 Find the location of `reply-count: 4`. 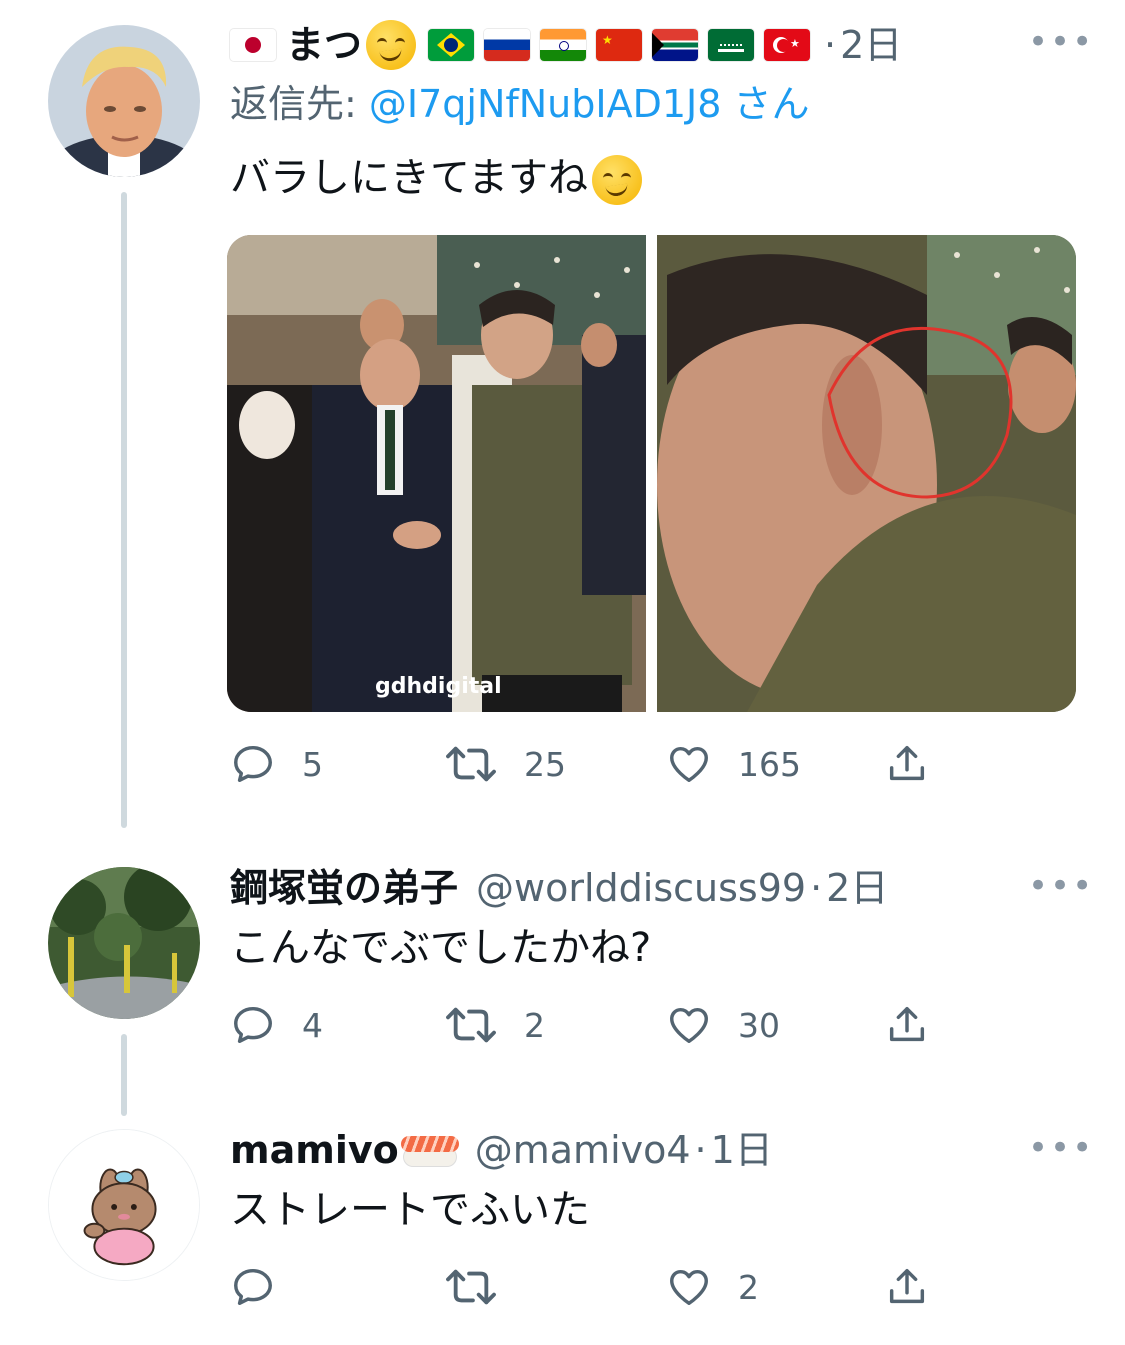

reply-count: 4 is located at coordinates (312, 1025).